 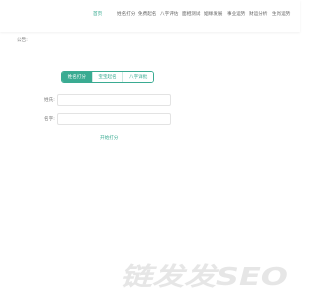 I want to click on surname-label: 姓氏:, so click(x=49, y=100).